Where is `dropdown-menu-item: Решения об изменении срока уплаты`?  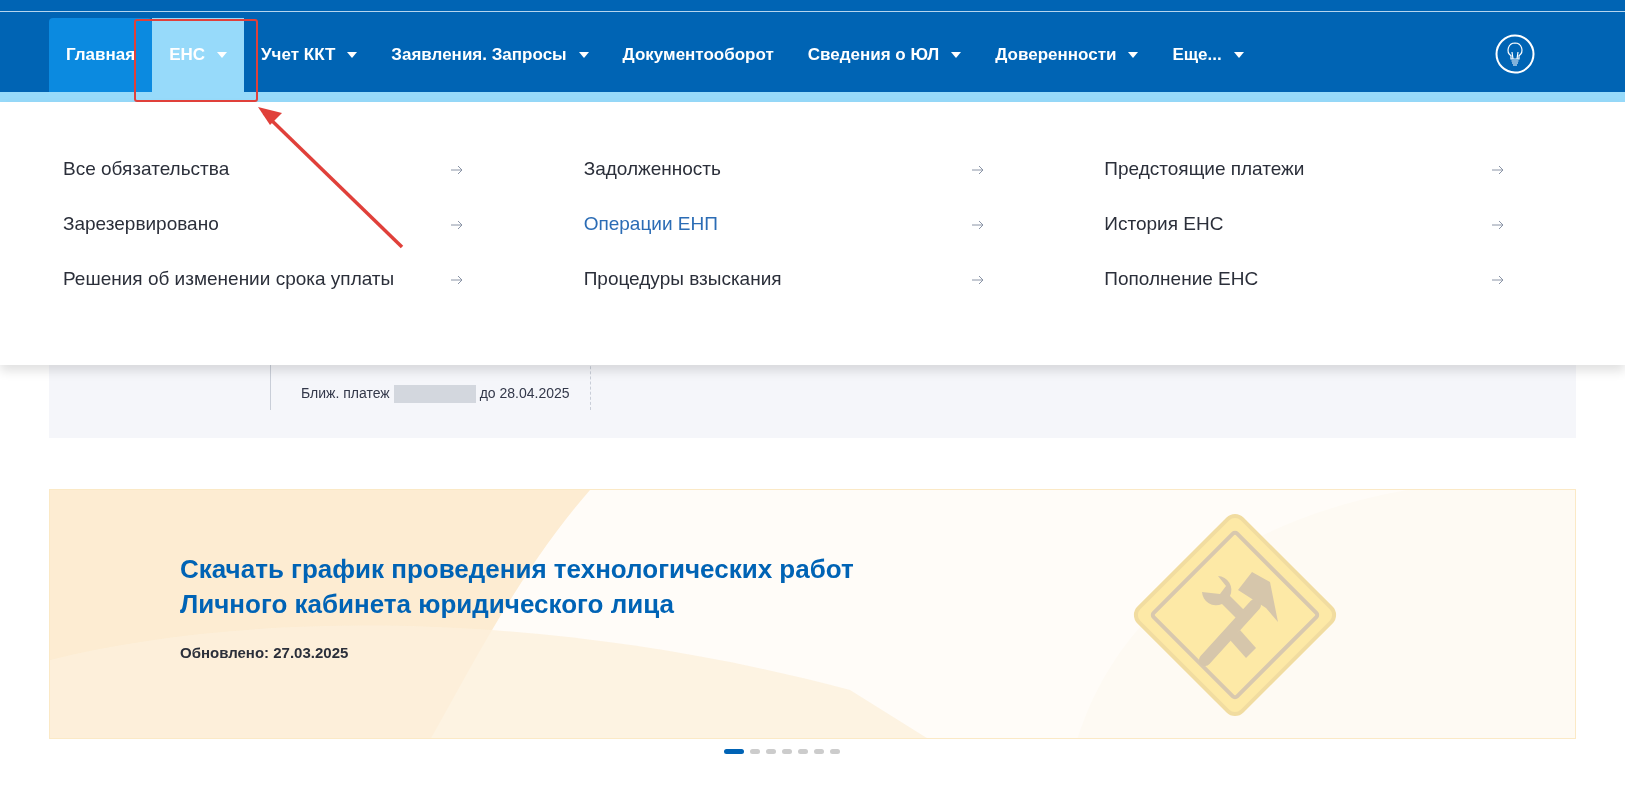 dropdown-menu-item: Решения об изменении срока уплаты is located at coordinates (263, 279).